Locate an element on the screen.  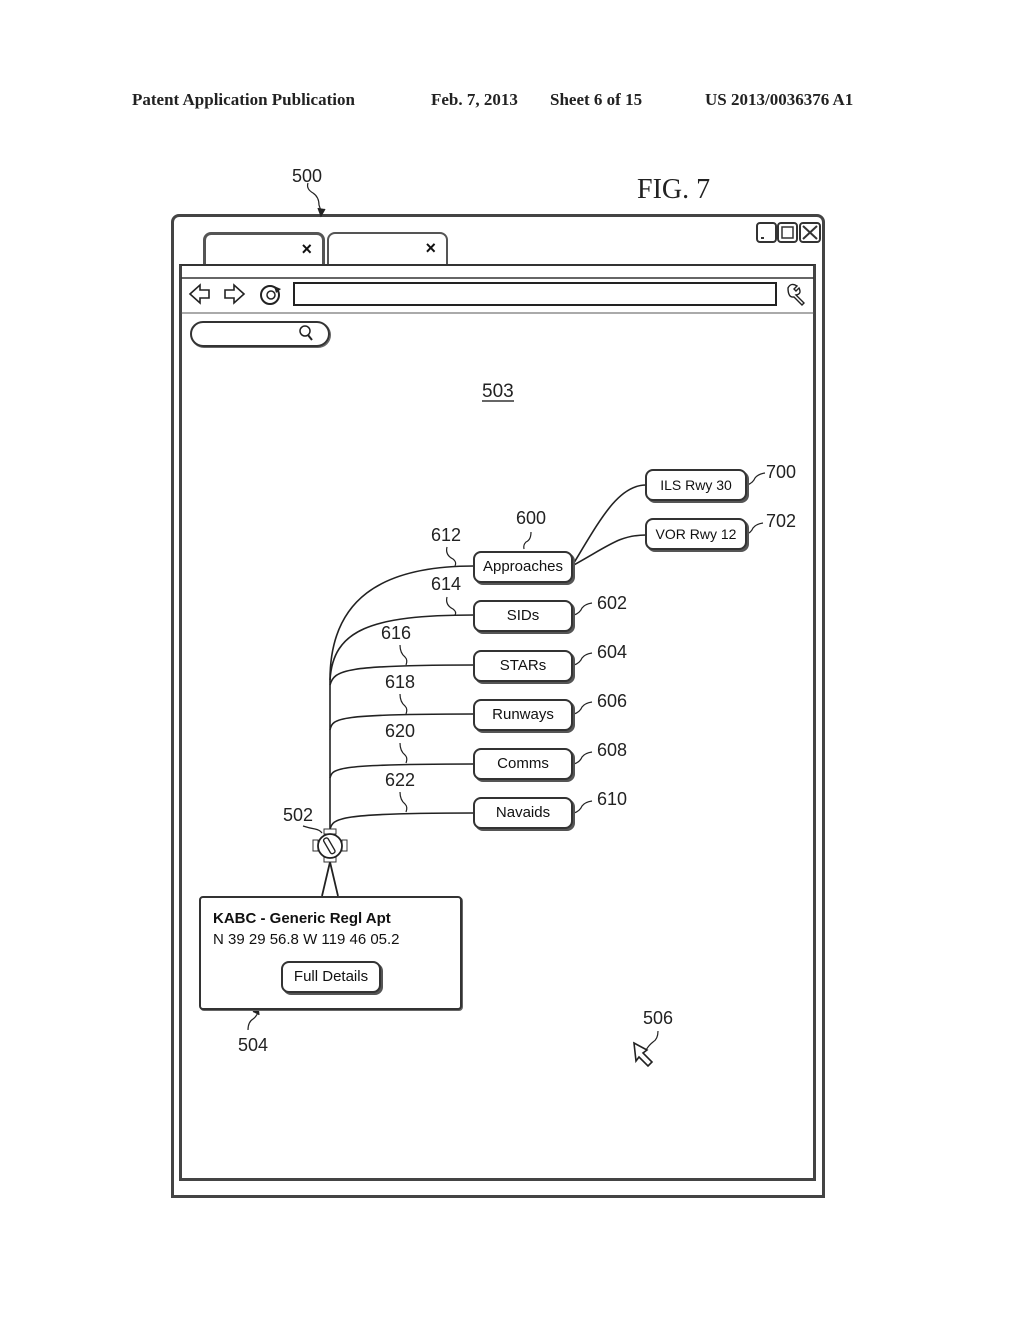
close-window-icon is located at coordinates (810, 232).